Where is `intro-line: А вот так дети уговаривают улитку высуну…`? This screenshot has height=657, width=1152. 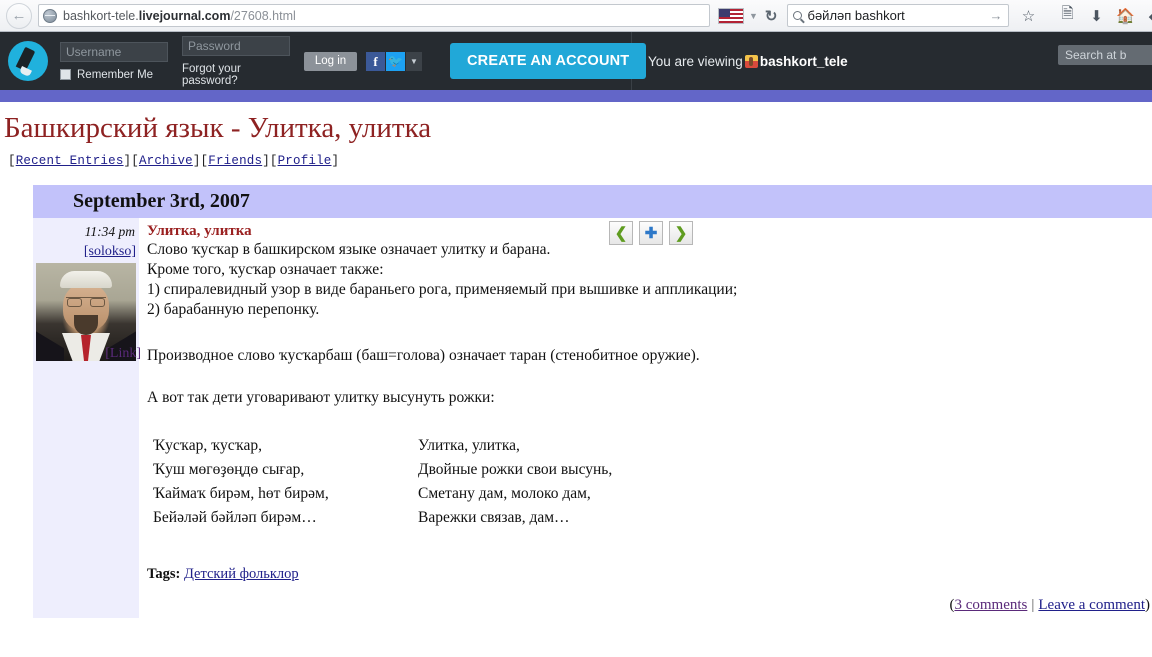 intro-line: А вот так дети уговаривают улитку высуну… is located at coordinates (321, 397).